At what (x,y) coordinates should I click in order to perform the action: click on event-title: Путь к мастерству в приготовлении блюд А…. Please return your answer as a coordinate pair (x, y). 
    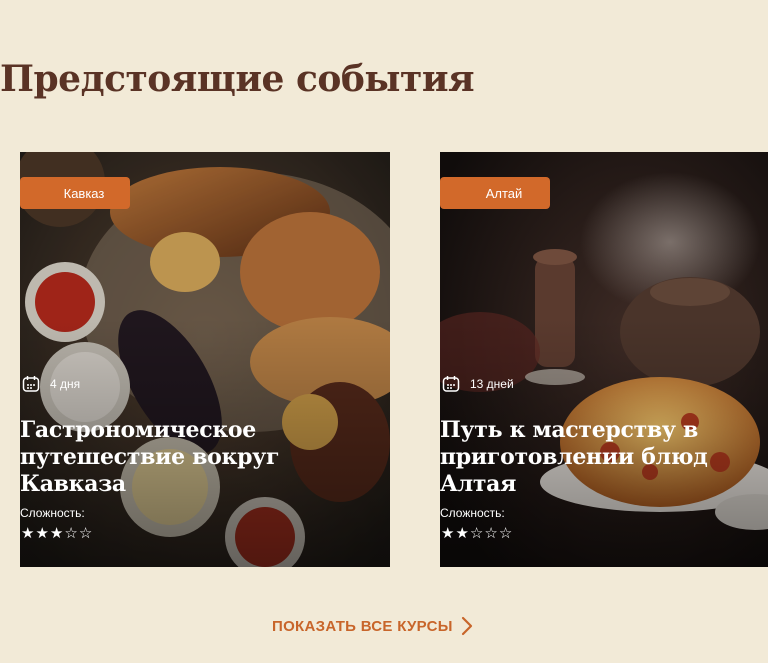
    Looking at the image, I should click on (604, 457).